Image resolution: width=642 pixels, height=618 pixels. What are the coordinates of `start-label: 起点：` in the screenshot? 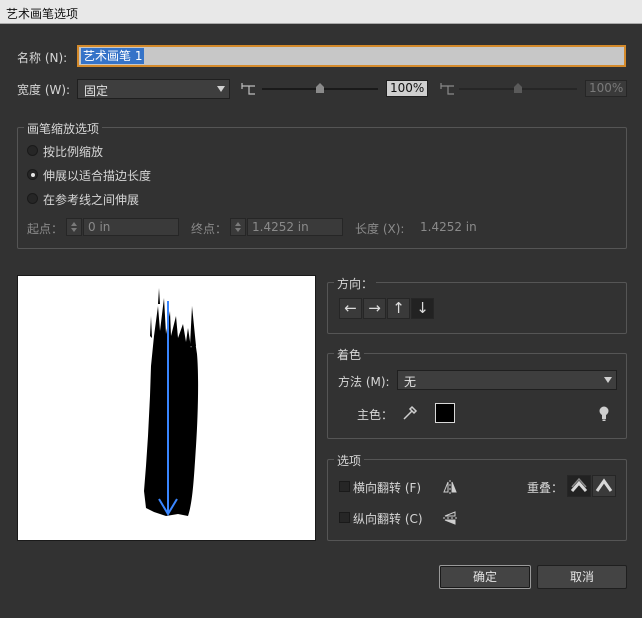 It's located at (45, 229).